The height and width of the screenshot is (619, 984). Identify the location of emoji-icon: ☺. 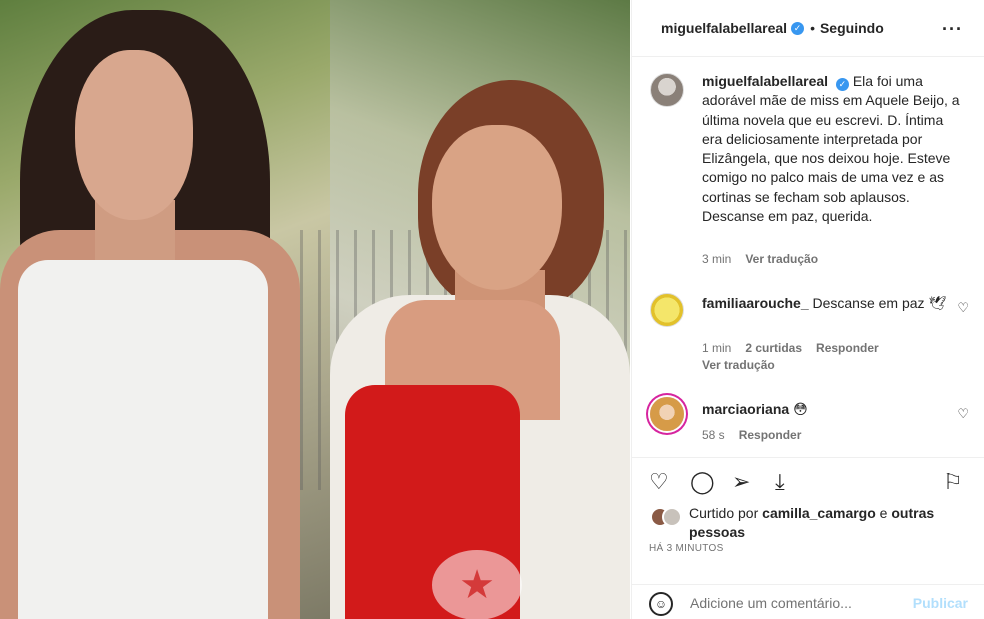
(661, 604).